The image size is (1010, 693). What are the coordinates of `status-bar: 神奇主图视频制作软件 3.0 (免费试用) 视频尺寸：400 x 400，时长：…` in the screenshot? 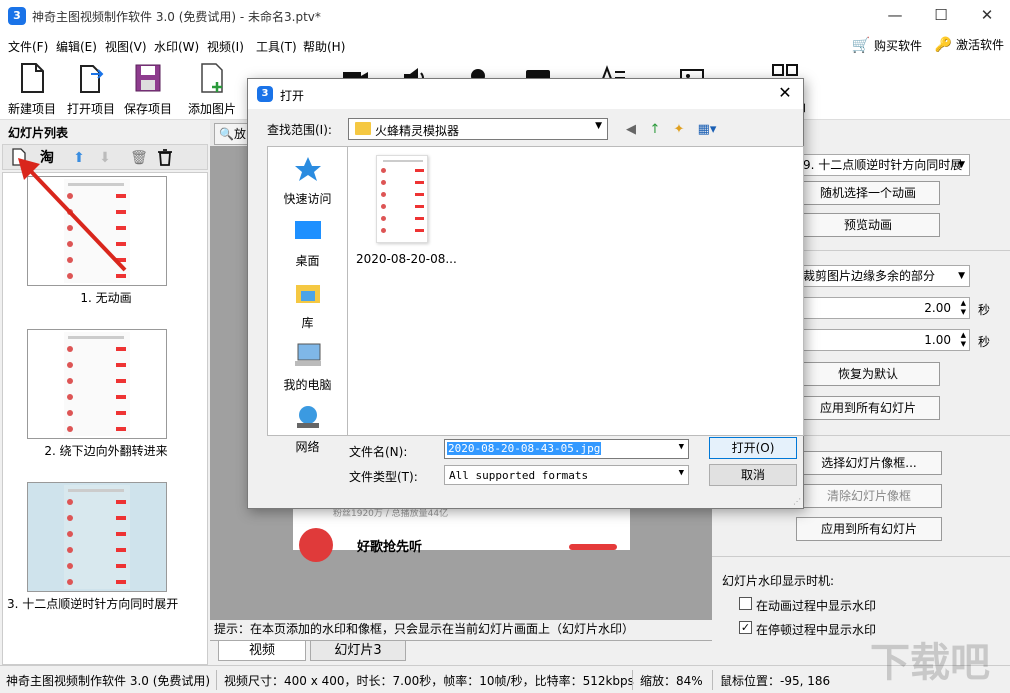 It's located at (505, 679).